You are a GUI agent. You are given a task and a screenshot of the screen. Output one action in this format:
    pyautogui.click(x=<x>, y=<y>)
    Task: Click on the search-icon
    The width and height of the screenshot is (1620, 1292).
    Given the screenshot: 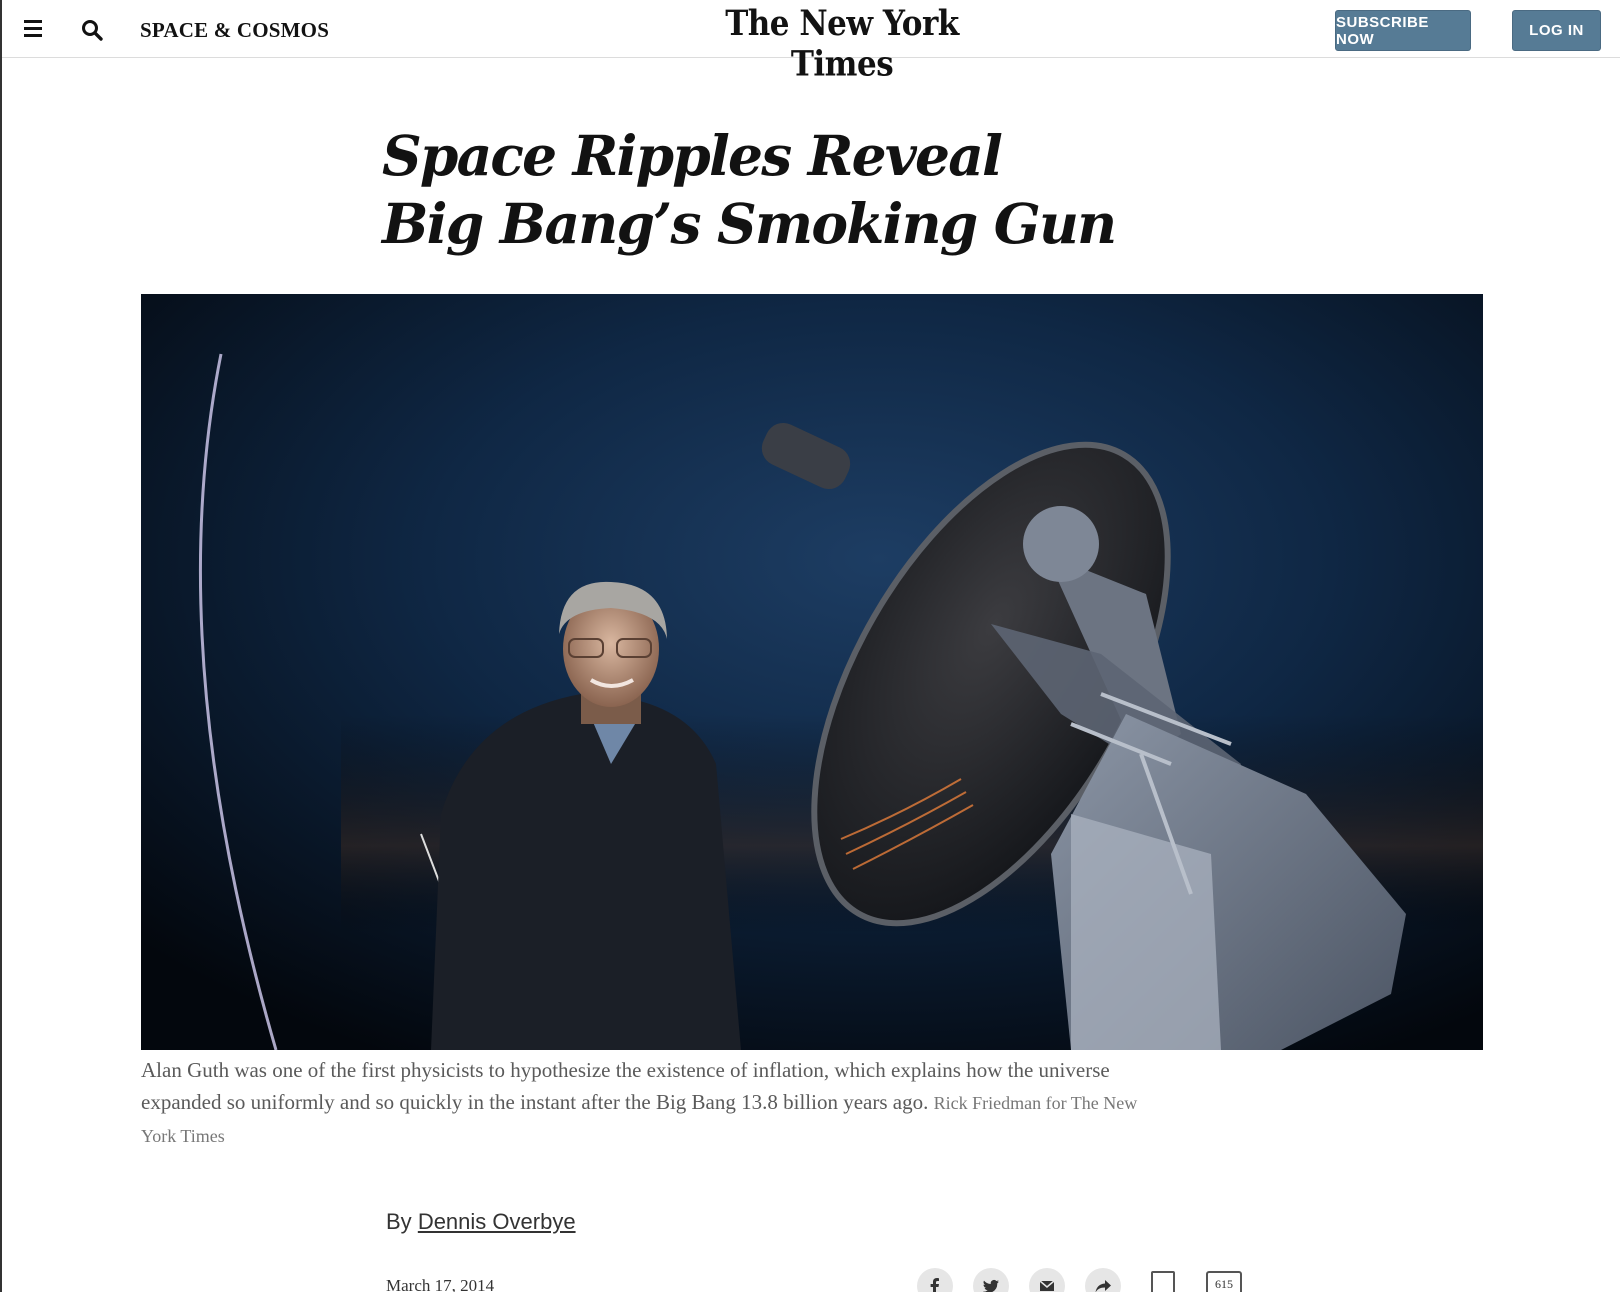 What is the action you would take?
    pyautogui.click(x=92, y=30)
    